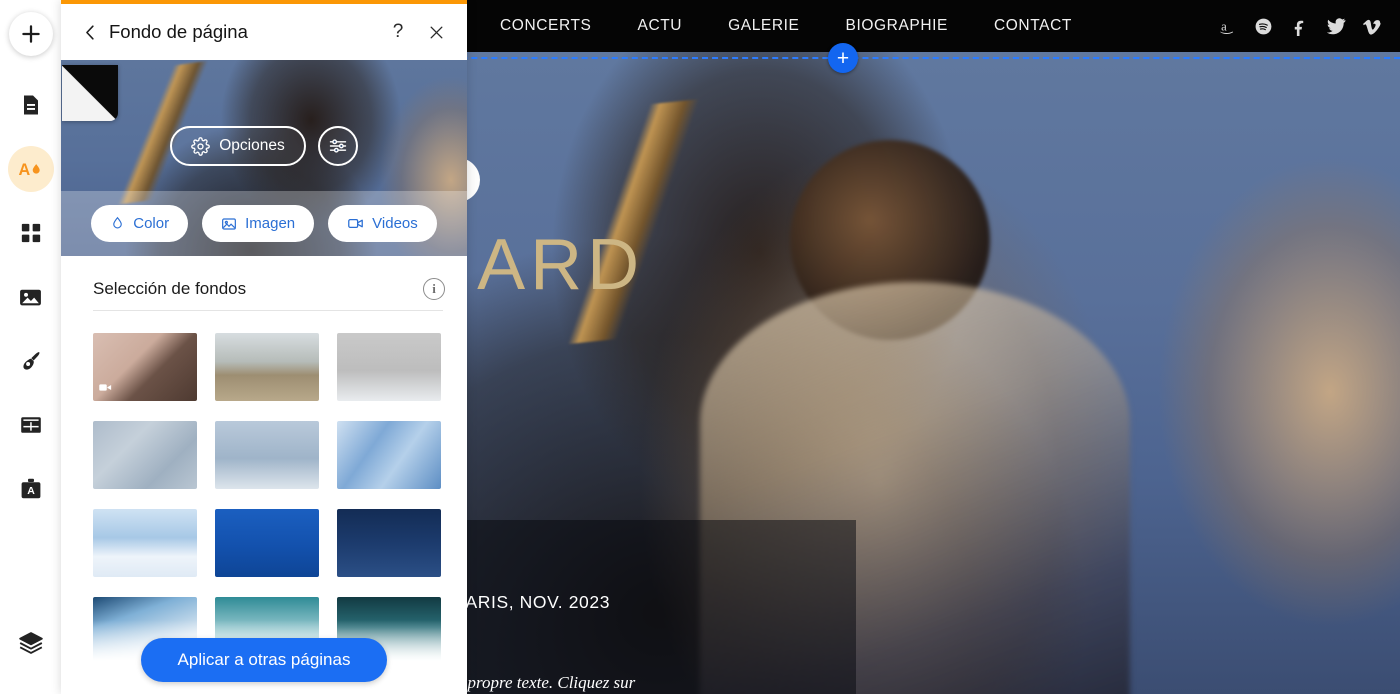  I want to click on add-section-button: +, so click(843, 58).